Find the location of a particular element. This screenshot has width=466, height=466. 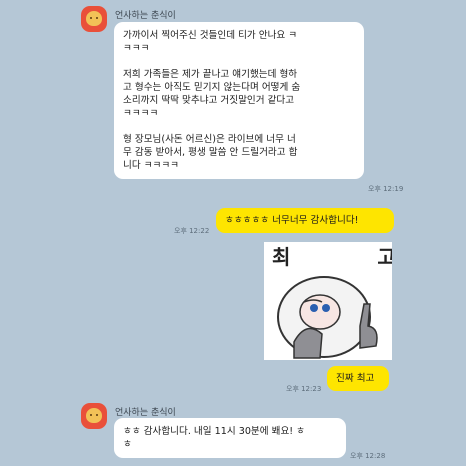

sticker-graphic: 최 고 is located at coordinates (330, 301).